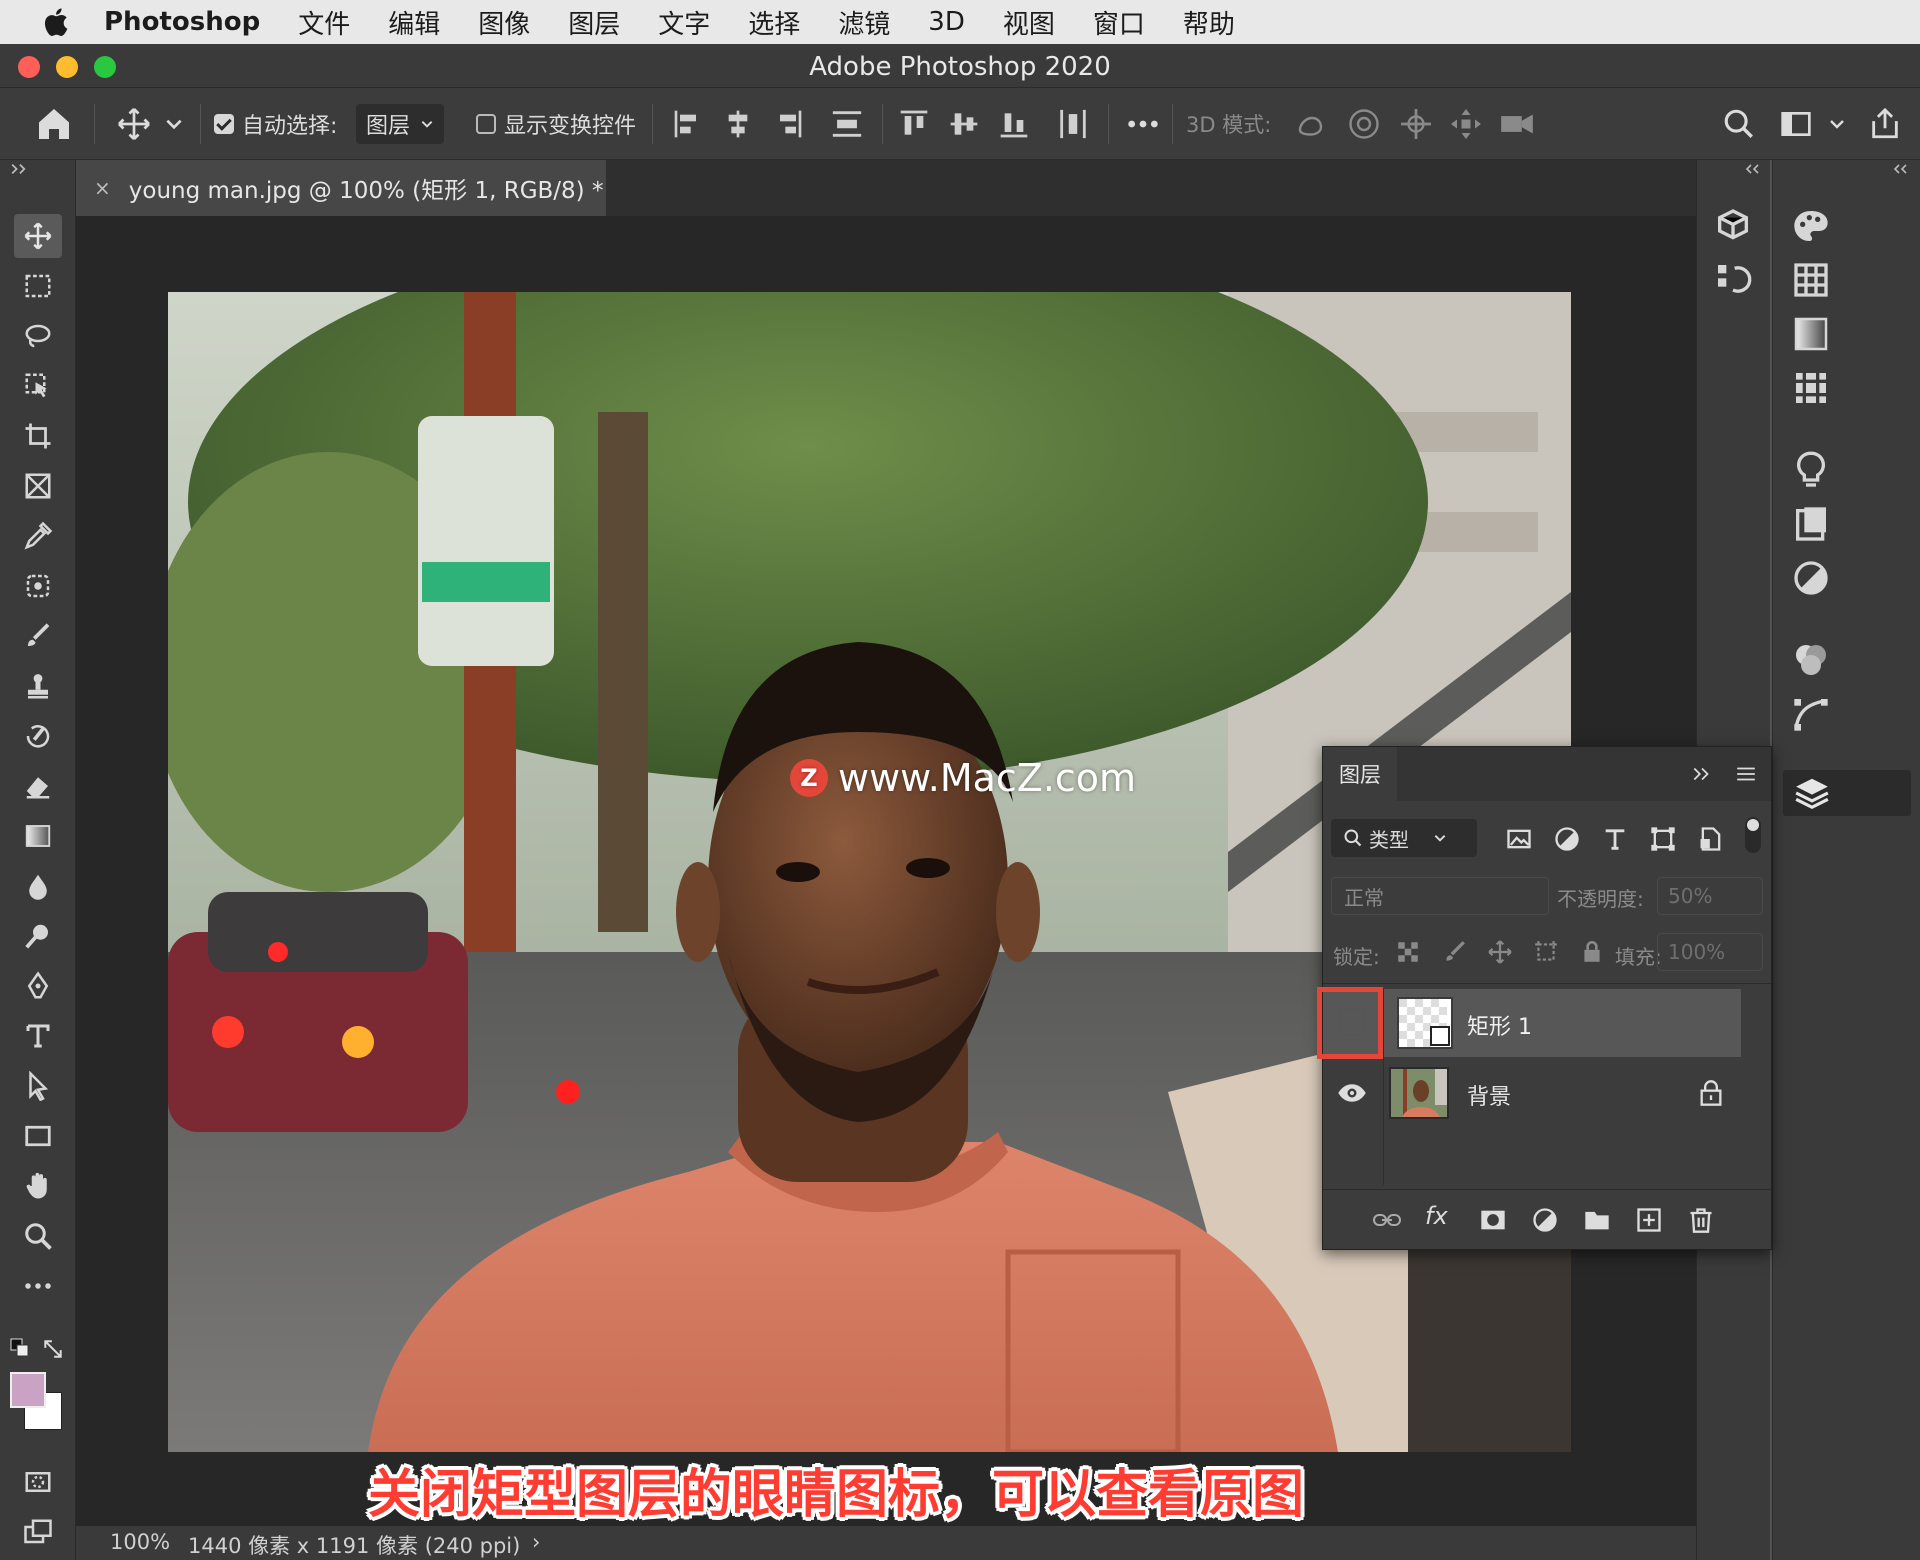  What do you see at coordinates (38, 1086) in the screenshot?
I see `path-selection-tool` at bounding box center [38, 1086].